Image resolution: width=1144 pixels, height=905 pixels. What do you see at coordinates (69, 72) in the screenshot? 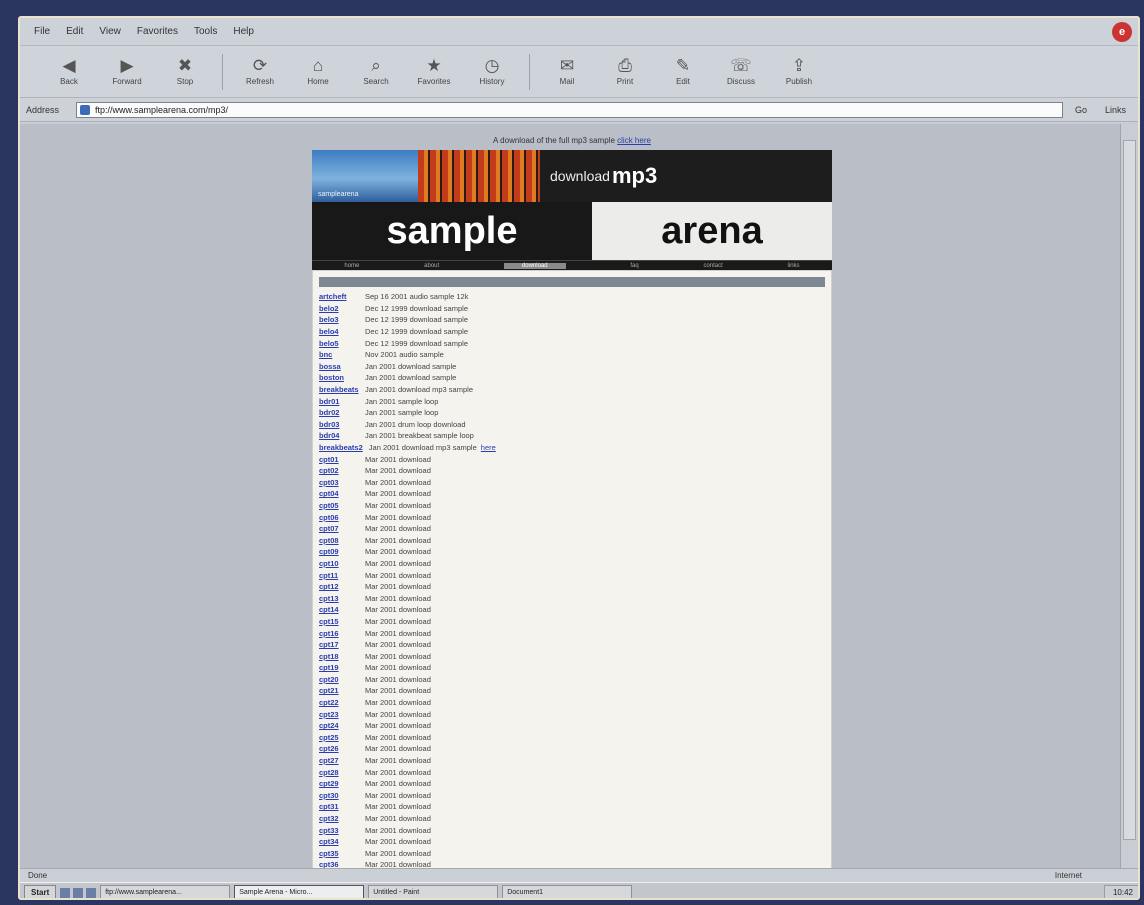
I see `back-button: ◀ Back` at bounding box center [69, 72].